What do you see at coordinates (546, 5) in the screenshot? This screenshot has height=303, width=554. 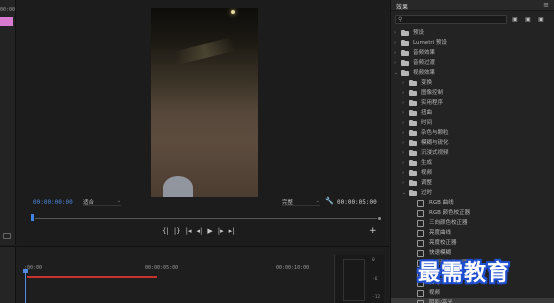 I see `panel-menu-icon: ≡` at bounding box center [546, 5].